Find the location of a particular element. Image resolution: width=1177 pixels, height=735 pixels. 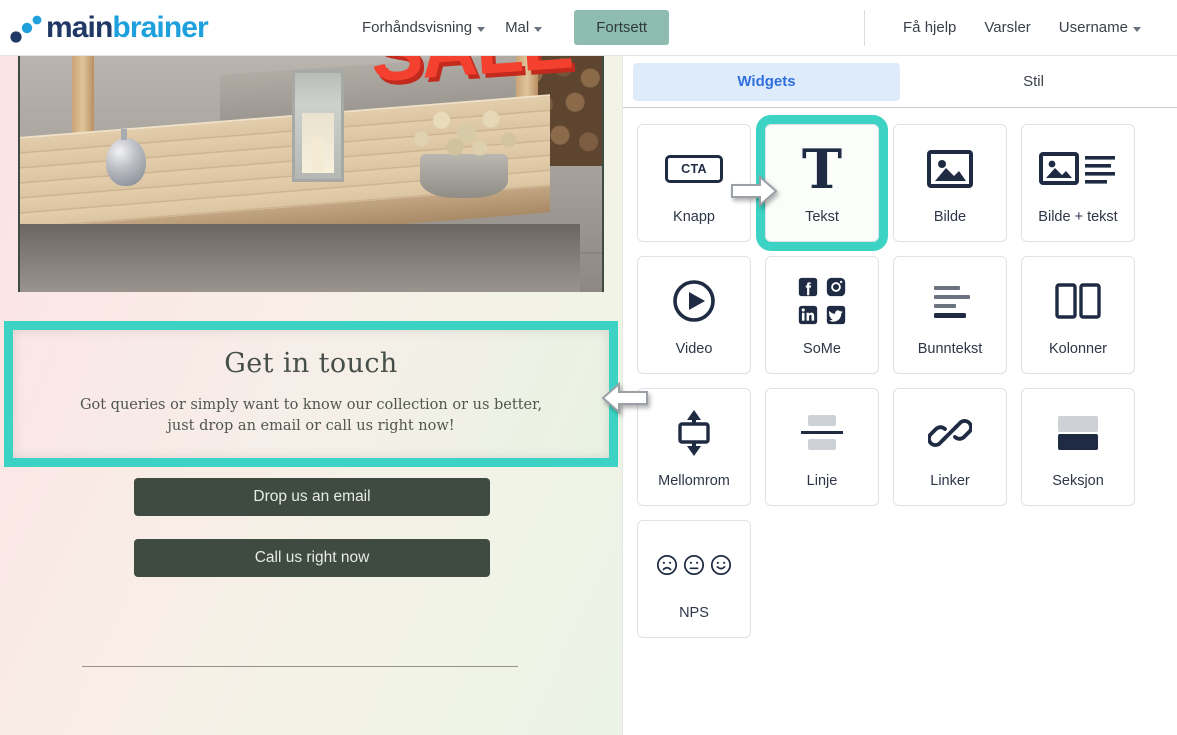

photo-lantern is located at coordinates (318, 126).